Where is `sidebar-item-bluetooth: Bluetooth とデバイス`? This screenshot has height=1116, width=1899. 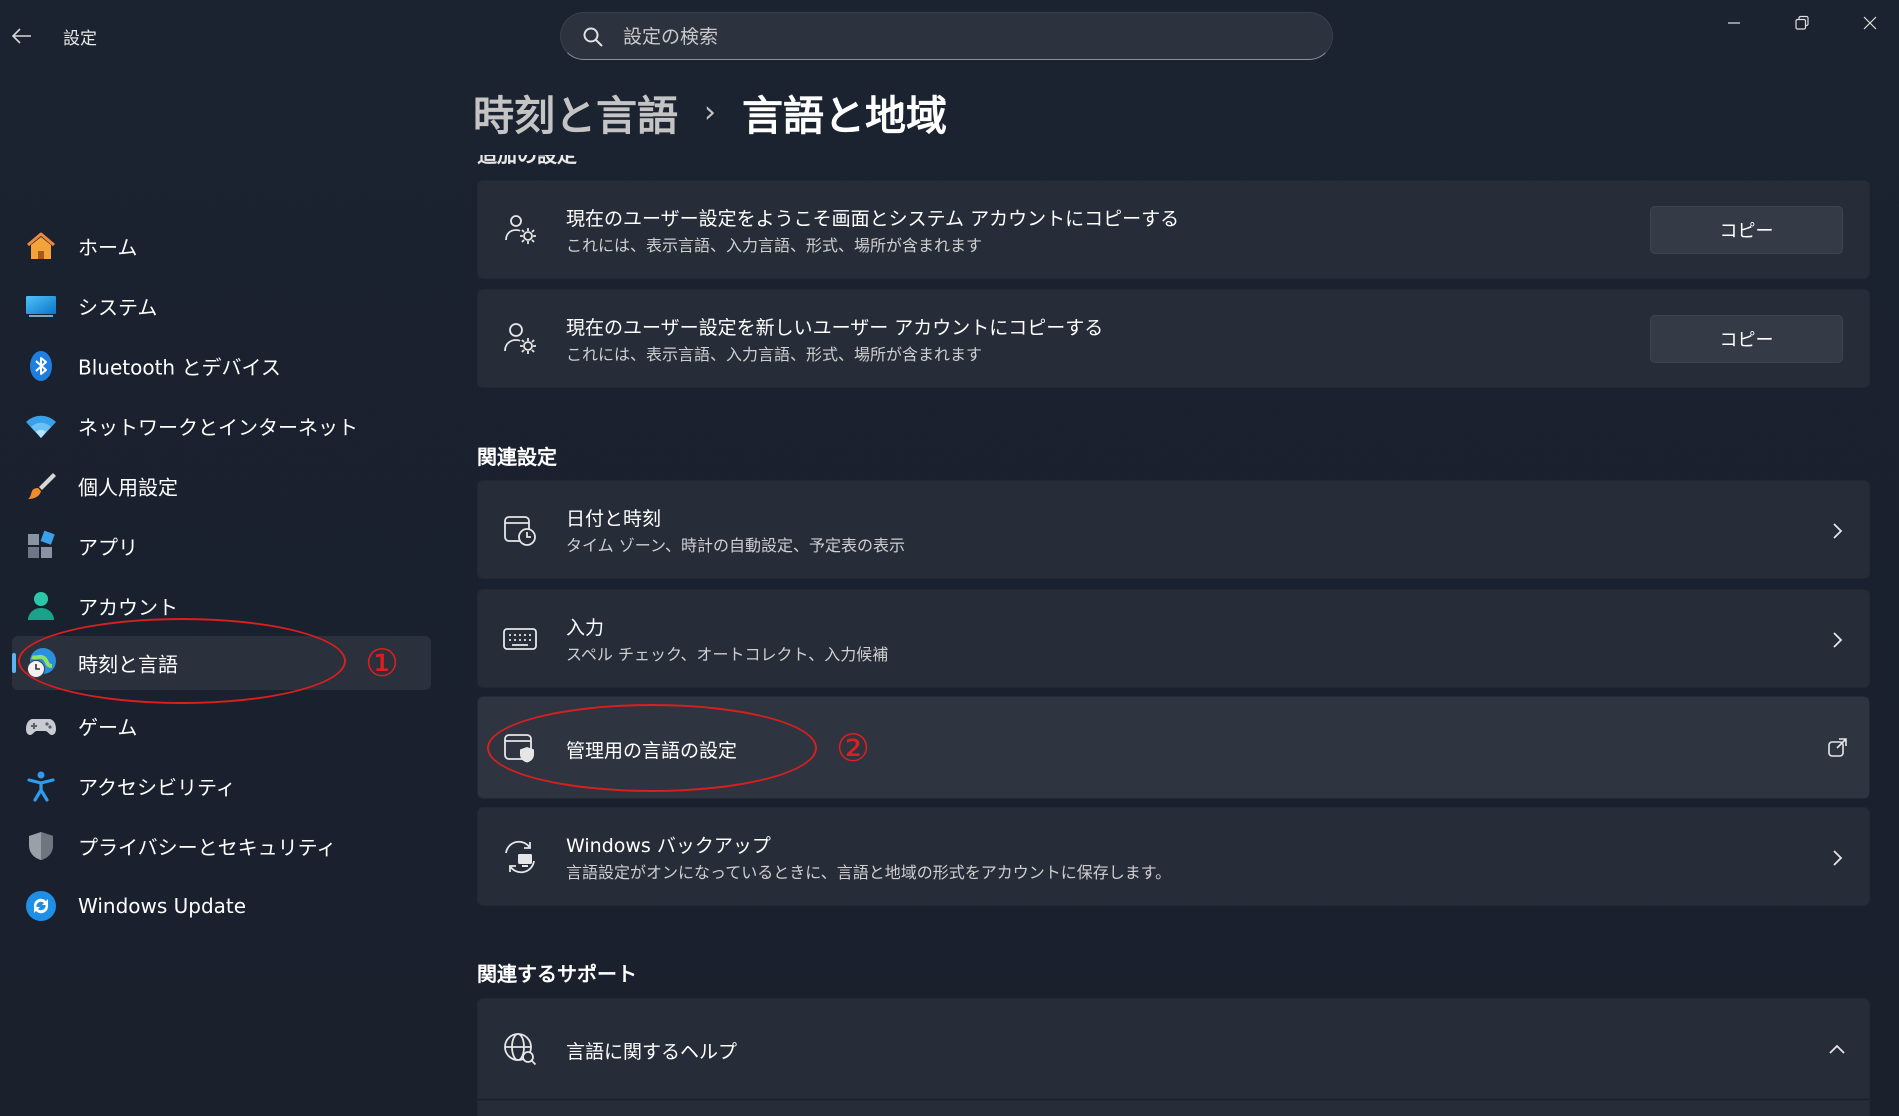 sidebar-item-bluetooth: Bluetooth とデバイス is located at coordinates (221, 366).